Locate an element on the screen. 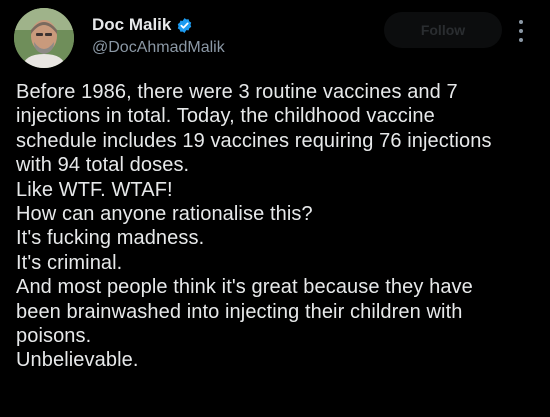  tweet-text-line: Unbelievable. is located at coordinates (77, 360).